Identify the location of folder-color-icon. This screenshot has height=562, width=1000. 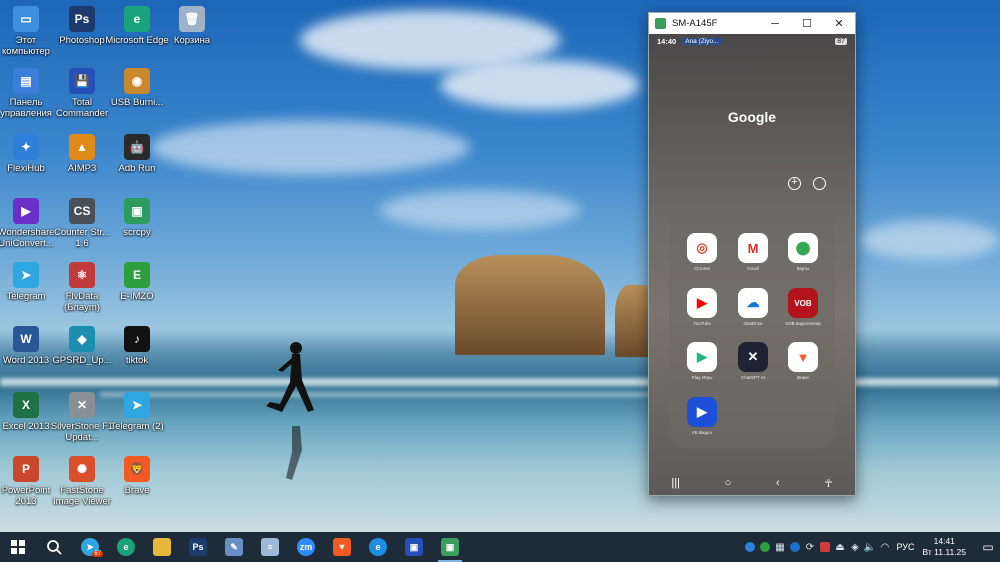
(819, 183).